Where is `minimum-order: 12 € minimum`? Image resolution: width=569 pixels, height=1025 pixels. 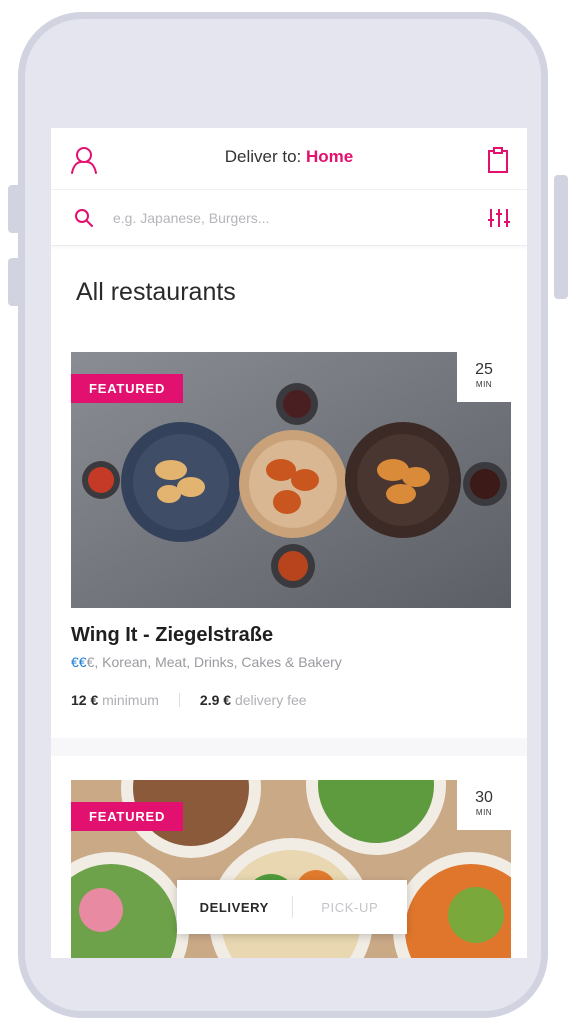
minimum-order: 12 € minimum is located at coordinates (115, 700).